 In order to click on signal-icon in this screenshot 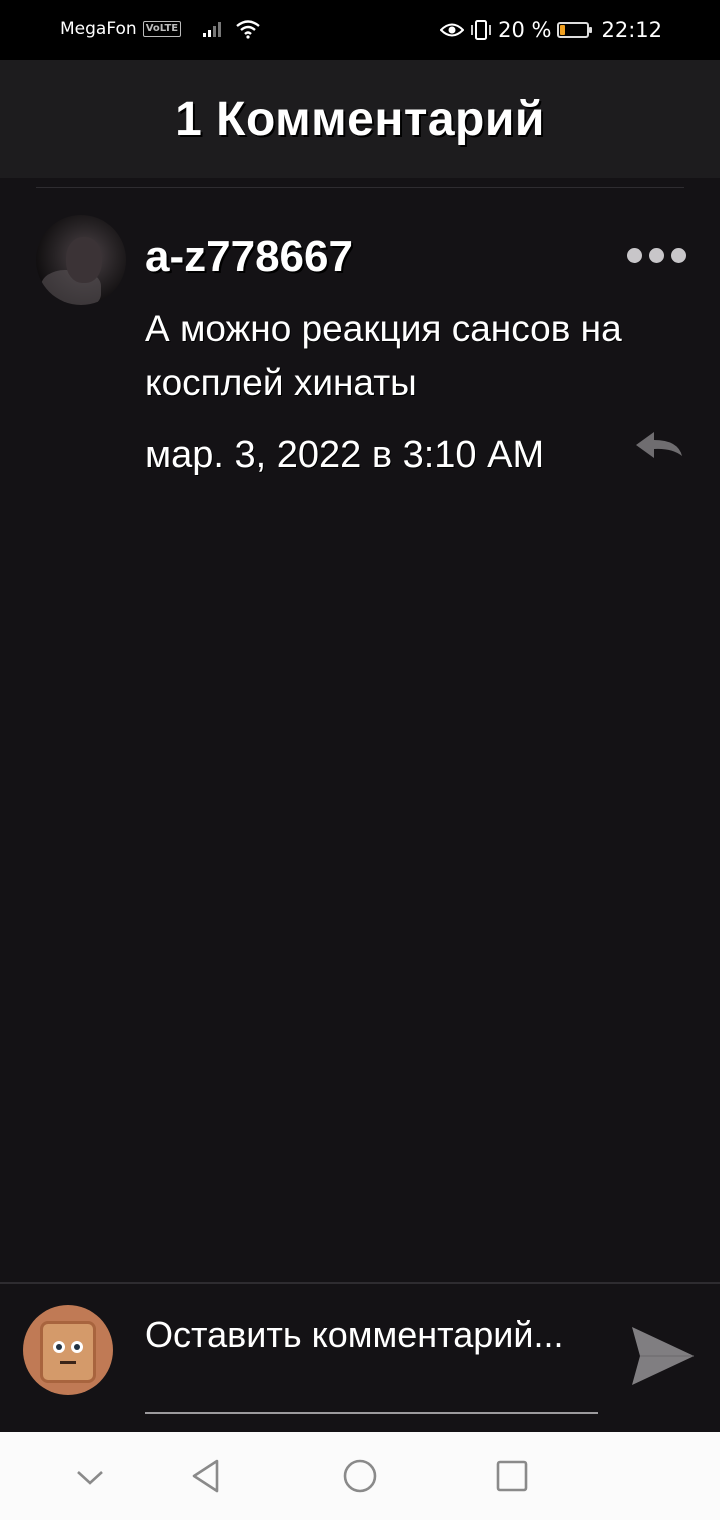, I will do `click(212, 29)`.